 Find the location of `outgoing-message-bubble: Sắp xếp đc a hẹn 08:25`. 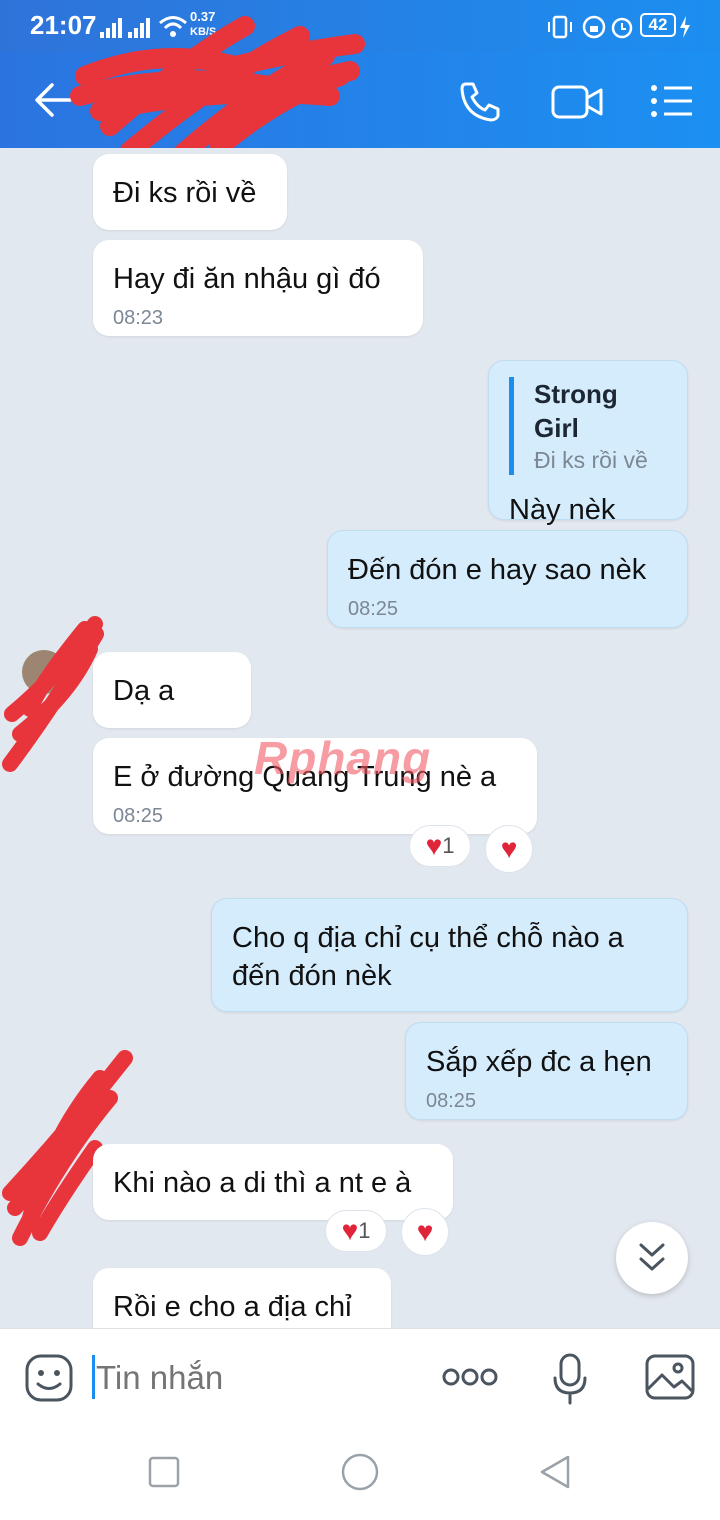

outgoing-message-bubble: Sắp xếp đc a hẹn 08:25 is located at coordinates (546, 1071).